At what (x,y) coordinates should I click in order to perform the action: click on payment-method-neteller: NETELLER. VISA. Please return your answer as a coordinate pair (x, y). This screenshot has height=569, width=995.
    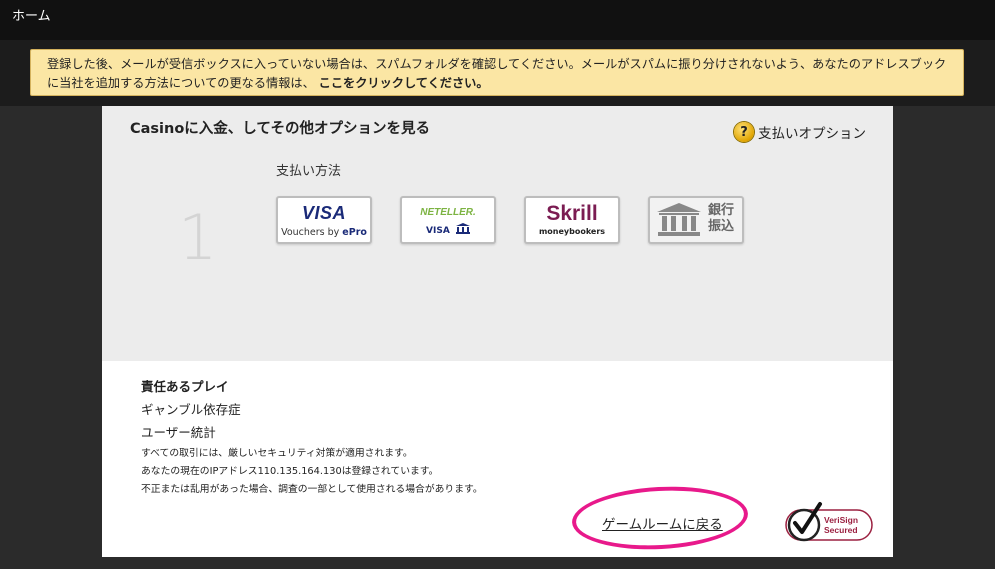
    Looking at the image, I should click on (448, 220).